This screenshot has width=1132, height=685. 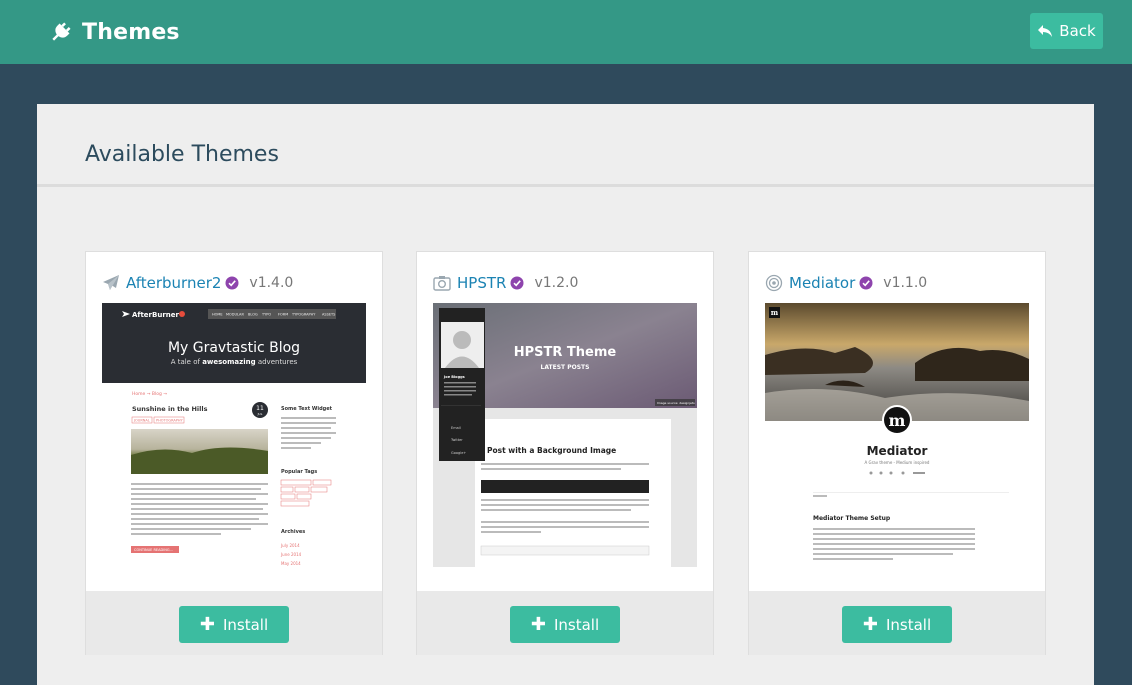 I want to click on back-button-label: Back, so click(x=1077, y=31).